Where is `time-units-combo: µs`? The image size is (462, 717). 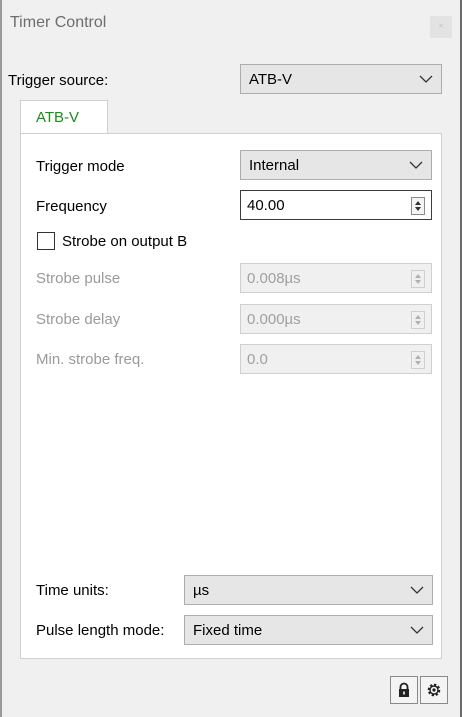 time-units-combo: µs is located at coordinates (308, 590).